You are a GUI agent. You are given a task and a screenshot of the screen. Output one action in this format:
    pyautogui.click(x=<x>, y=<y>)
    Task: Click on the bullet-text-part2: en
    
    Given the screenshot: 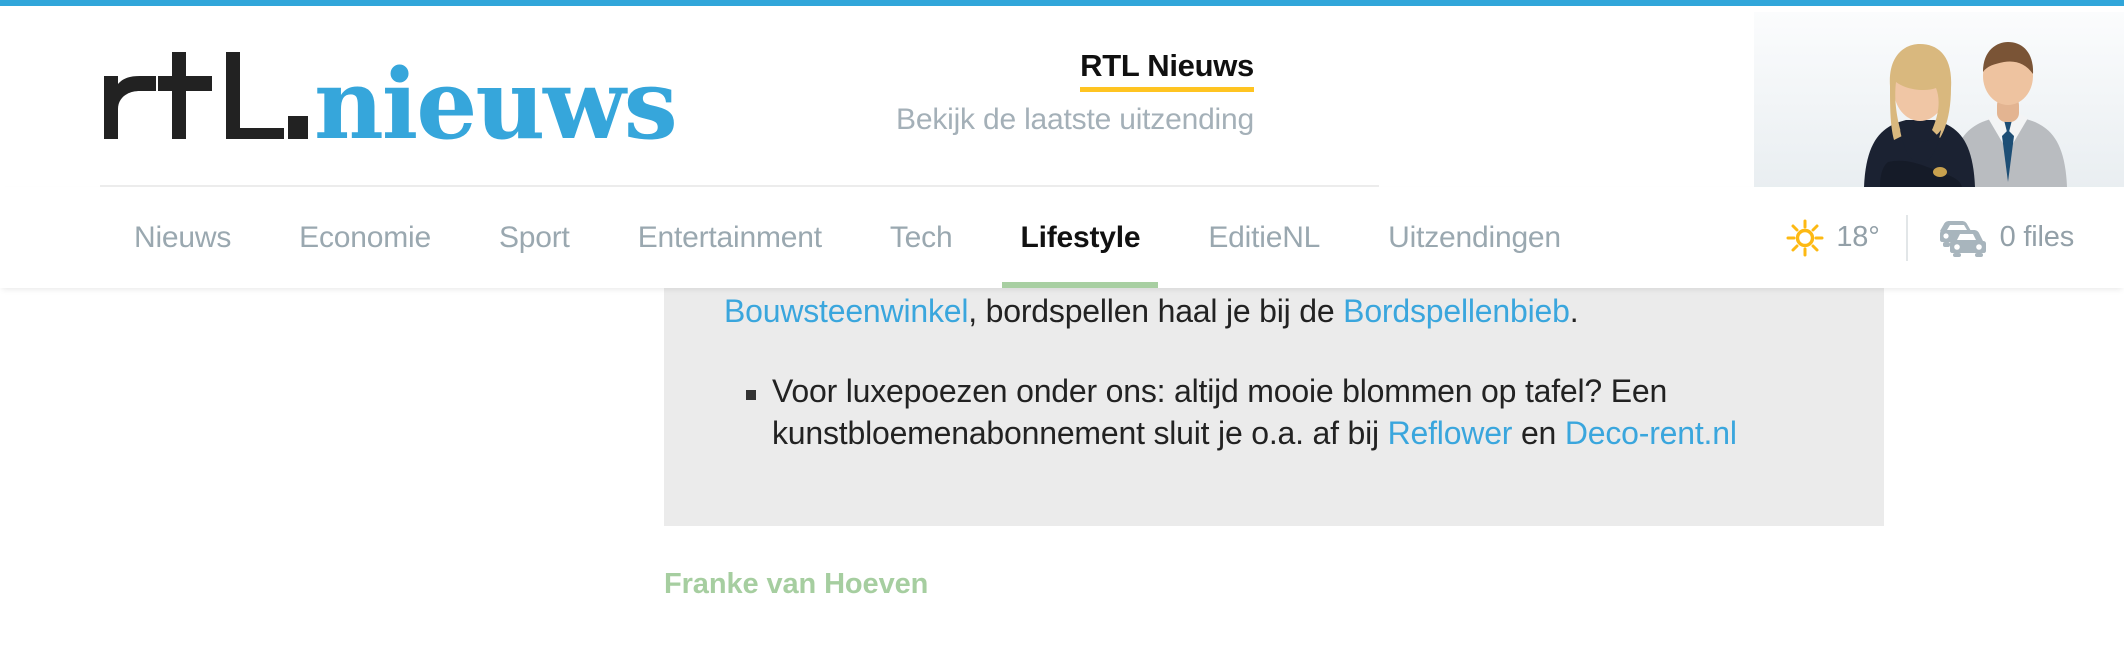 What is the action you would take?
    pyautogui.click(x=1538, y=433)
    